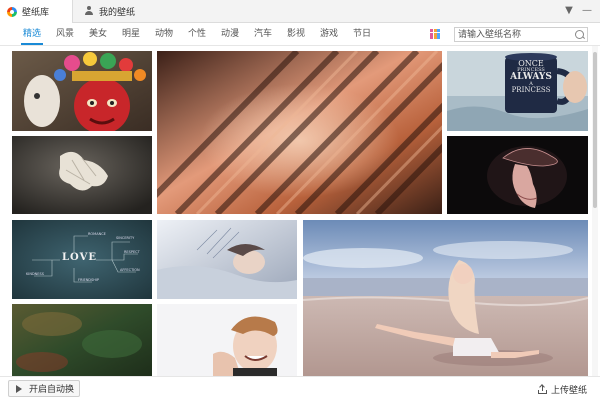  Describe the element at coordinates (531, 77) in the screenshot. I see `mug-text: ONCE PRINCESS ALWAYS A PRINCESS` at that location.